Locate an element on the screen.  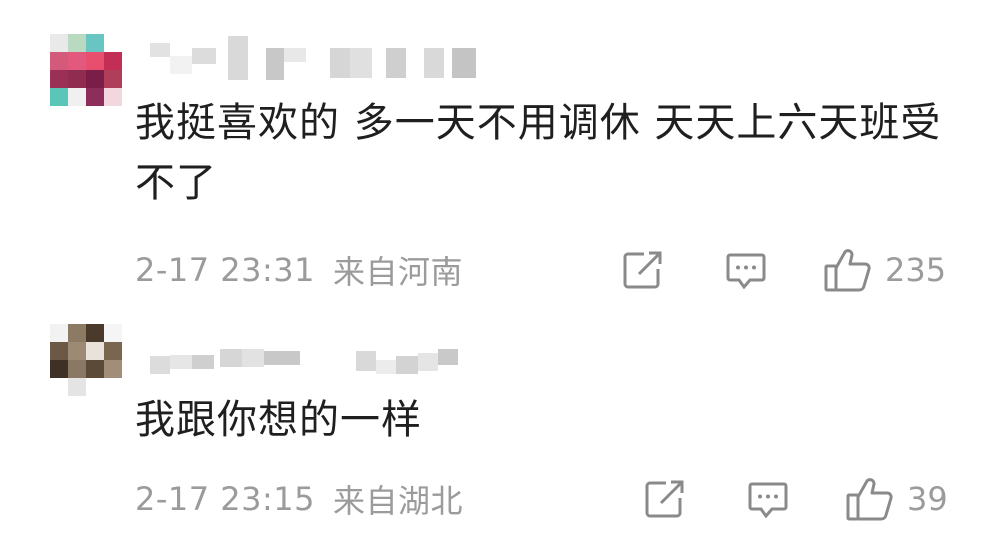
like-count: 39 is located at coordinates (927, 499).